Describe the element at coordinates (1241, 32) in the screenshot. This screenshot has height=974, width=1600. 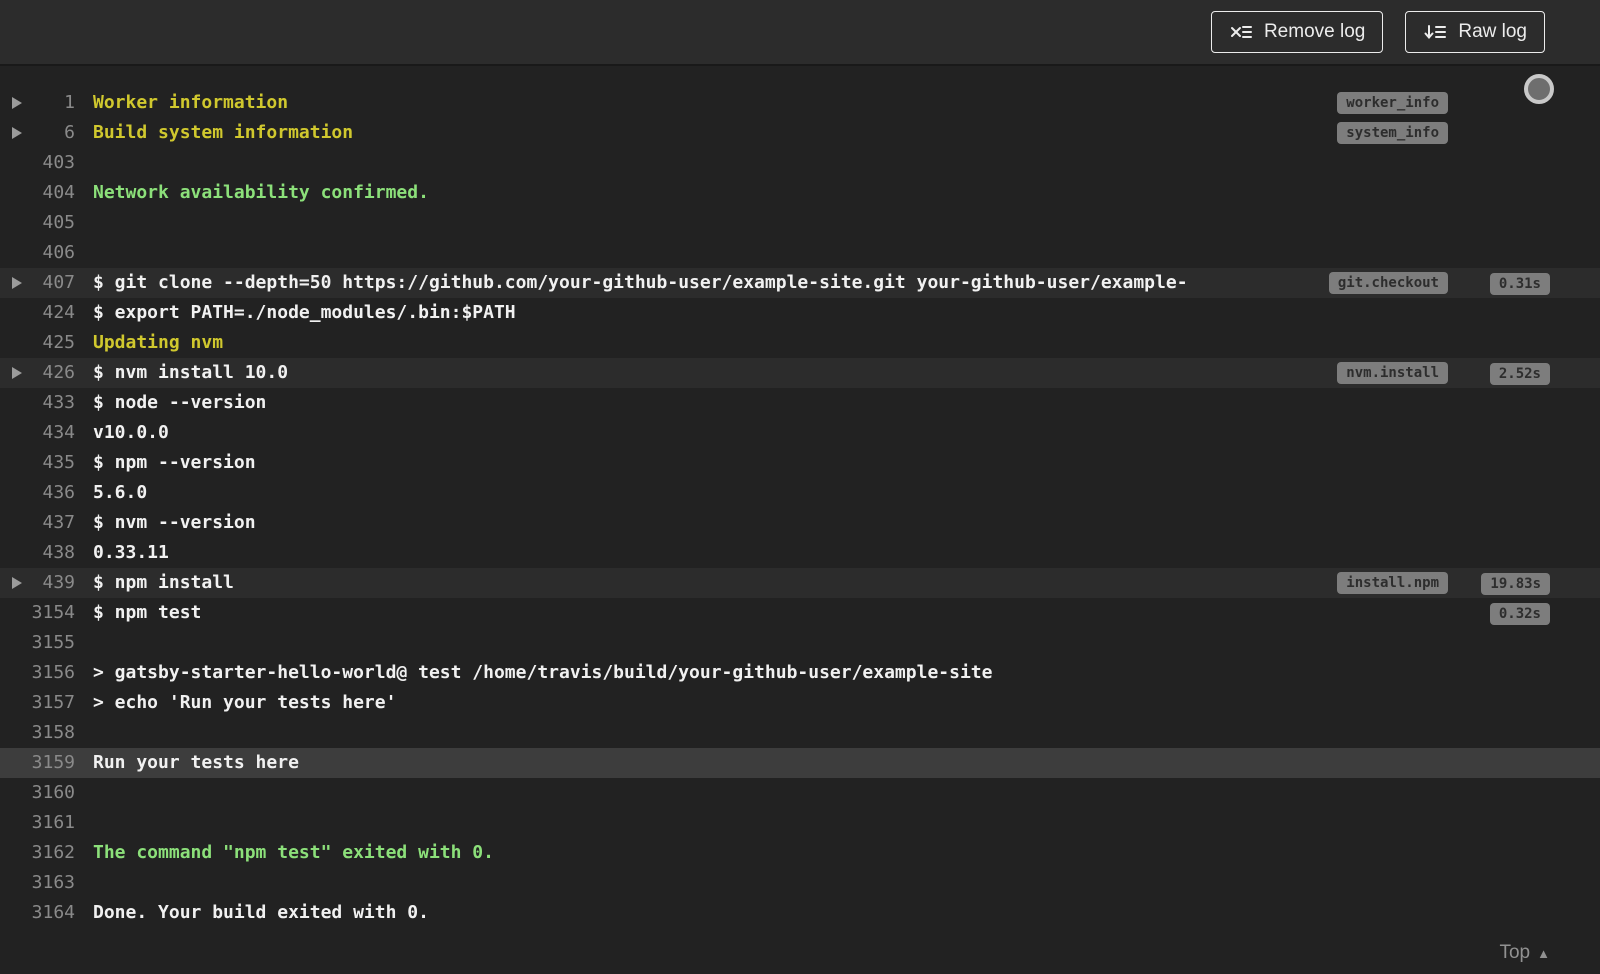
I see `remove-log-icon` at that location.